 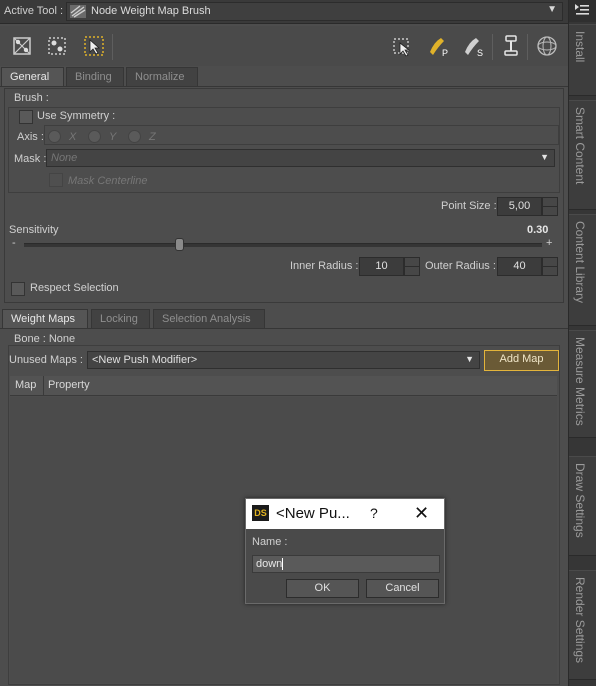 What do you see at coordinates (324, 266) in the screenshot?
I see `inner-radius-label: Inner Radius :` at bounding box center [324, 266].